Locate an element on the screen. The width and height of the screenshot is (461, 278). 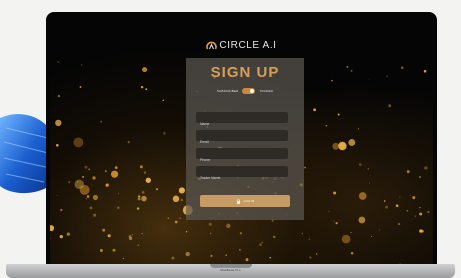
email-input is located at coordinates (242, 142).